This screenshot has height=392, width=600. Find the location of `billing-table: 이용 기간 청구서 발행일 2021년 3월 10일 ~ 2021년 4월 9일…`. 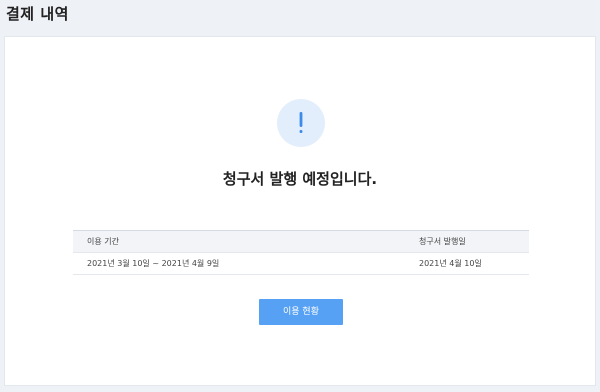

billing-table: 이용 기간 청구서 발행일 2021년 3월 10일 ~ 2021년 4월 9일… is located at coordinates (301, 252).